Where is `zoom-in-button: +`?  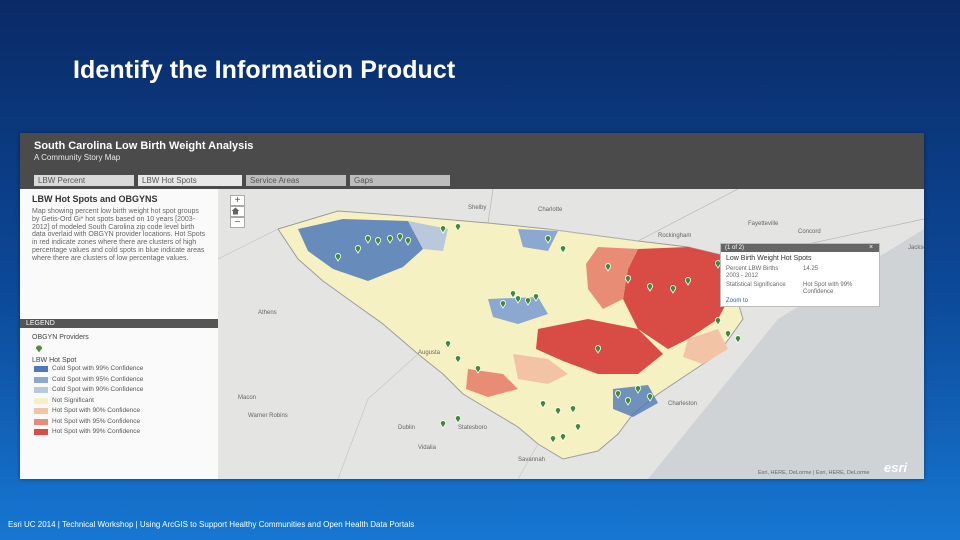
zoom-in-button: + is located at coordinates (237, 200).